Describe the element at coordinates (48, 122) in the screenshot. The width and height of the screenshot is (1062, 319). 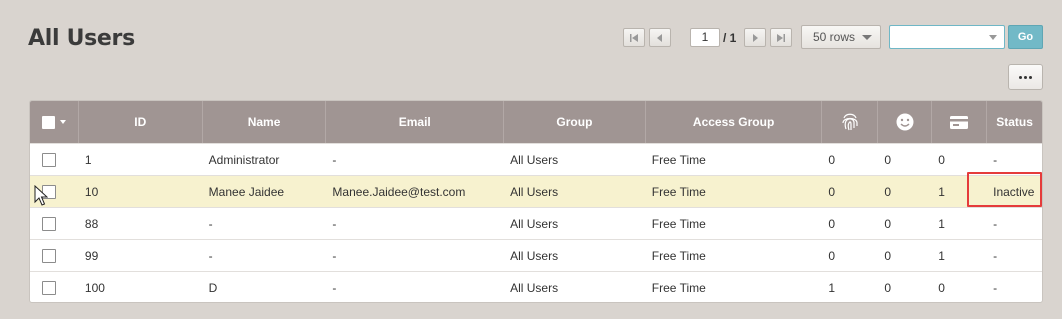
I see `checkbox-icon` at that location.